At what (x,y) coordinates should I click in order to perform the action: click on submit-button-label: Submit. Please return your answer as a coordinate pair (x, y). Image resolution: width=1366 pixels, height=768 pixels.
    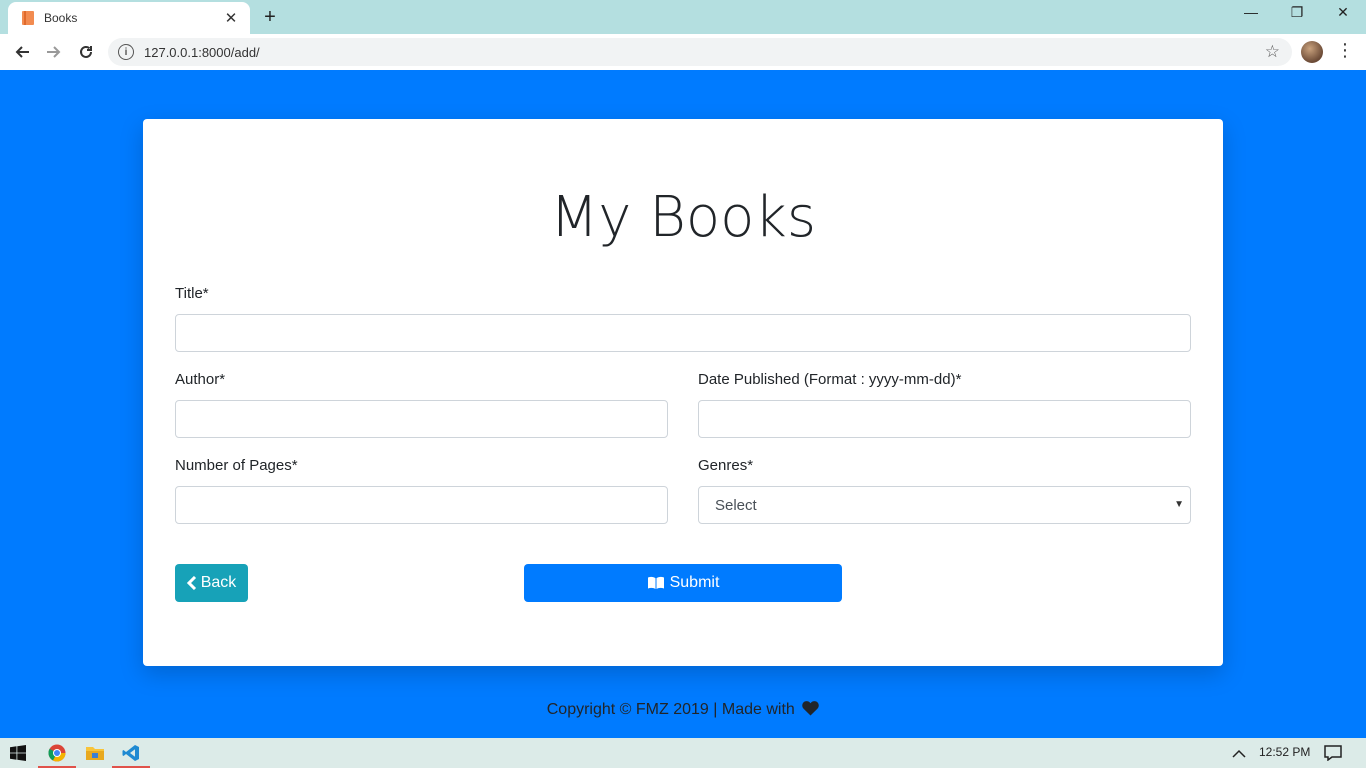
    Looking at the image, I should click on (694, 582).